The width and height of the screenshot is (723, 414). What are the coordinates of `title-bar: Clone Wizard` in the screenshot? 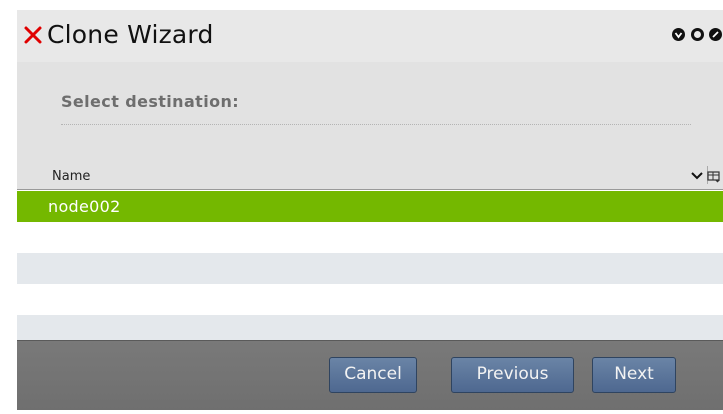 It's located at (370, 36).